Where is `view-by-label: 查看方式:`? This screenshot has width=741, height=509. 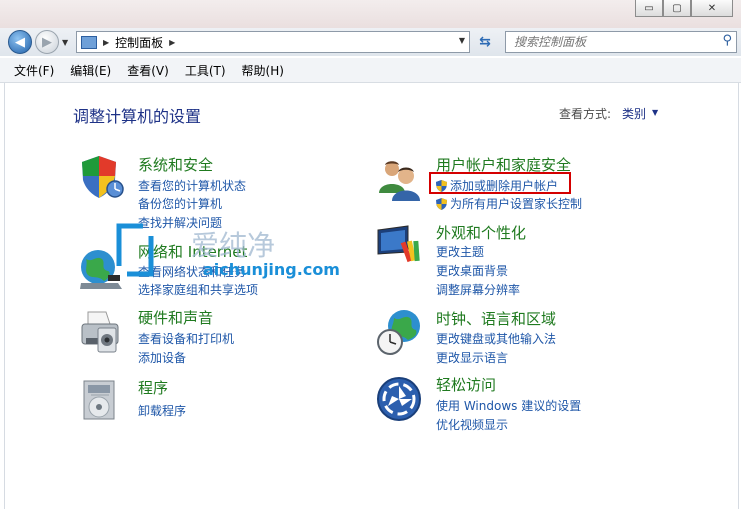
view-by-label: 查看方式: is located at coordinates (585, 114).